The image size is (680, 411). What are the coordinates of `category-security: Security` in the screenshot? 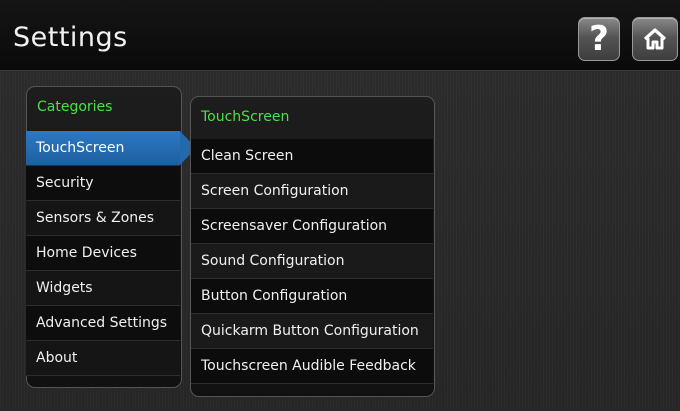 It's located at (103, 183).